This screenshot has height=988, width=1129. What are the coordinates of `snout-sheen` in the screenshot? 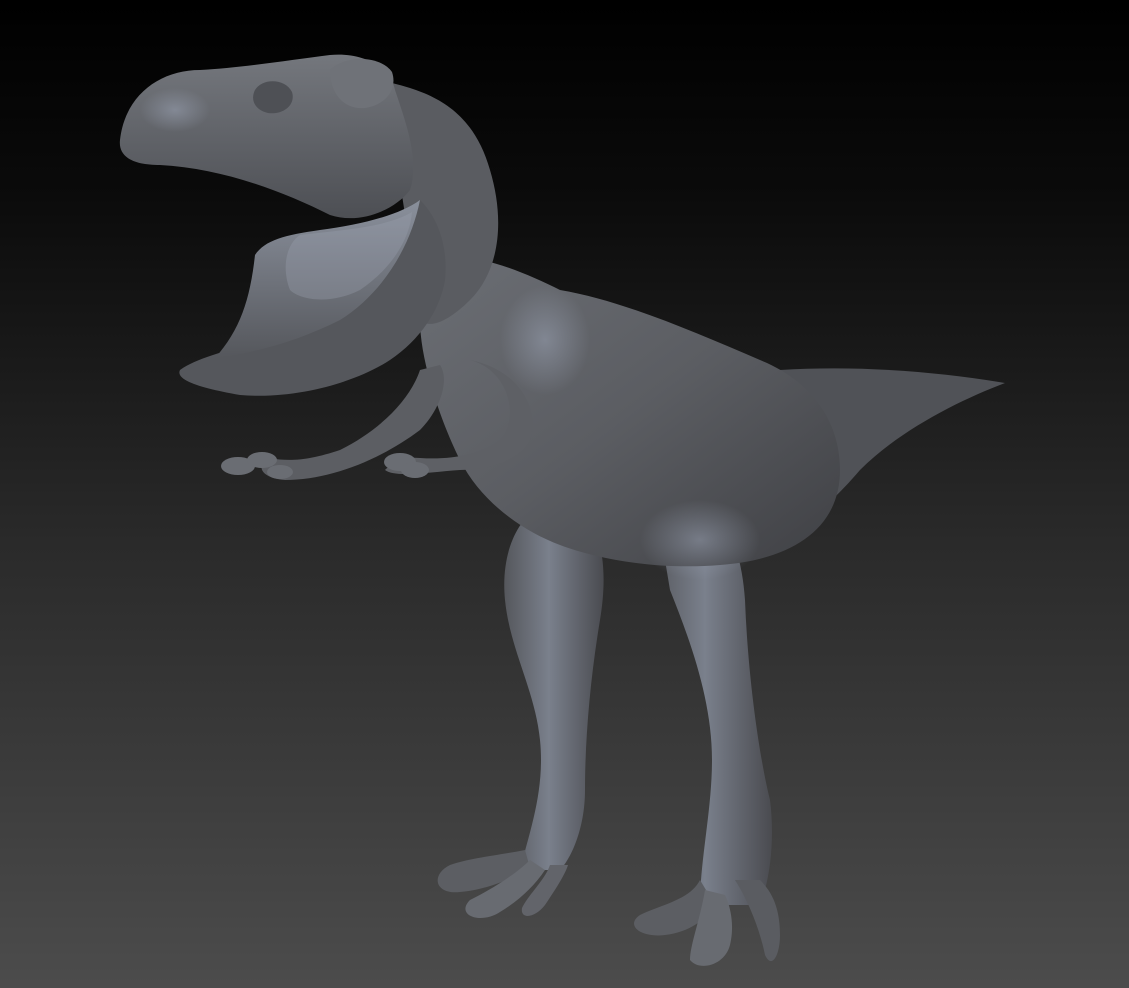 It's located at (175, 110).